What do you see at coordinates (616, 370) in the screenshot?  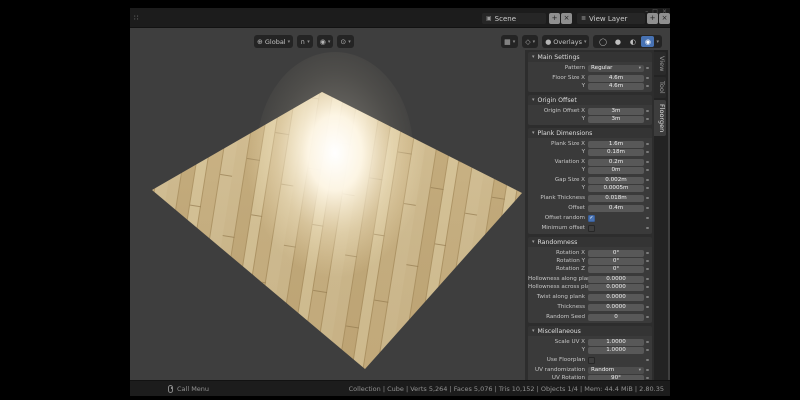 I see `uv-randomization-dropdown: Random ▾` at bounding box center [616, 370].